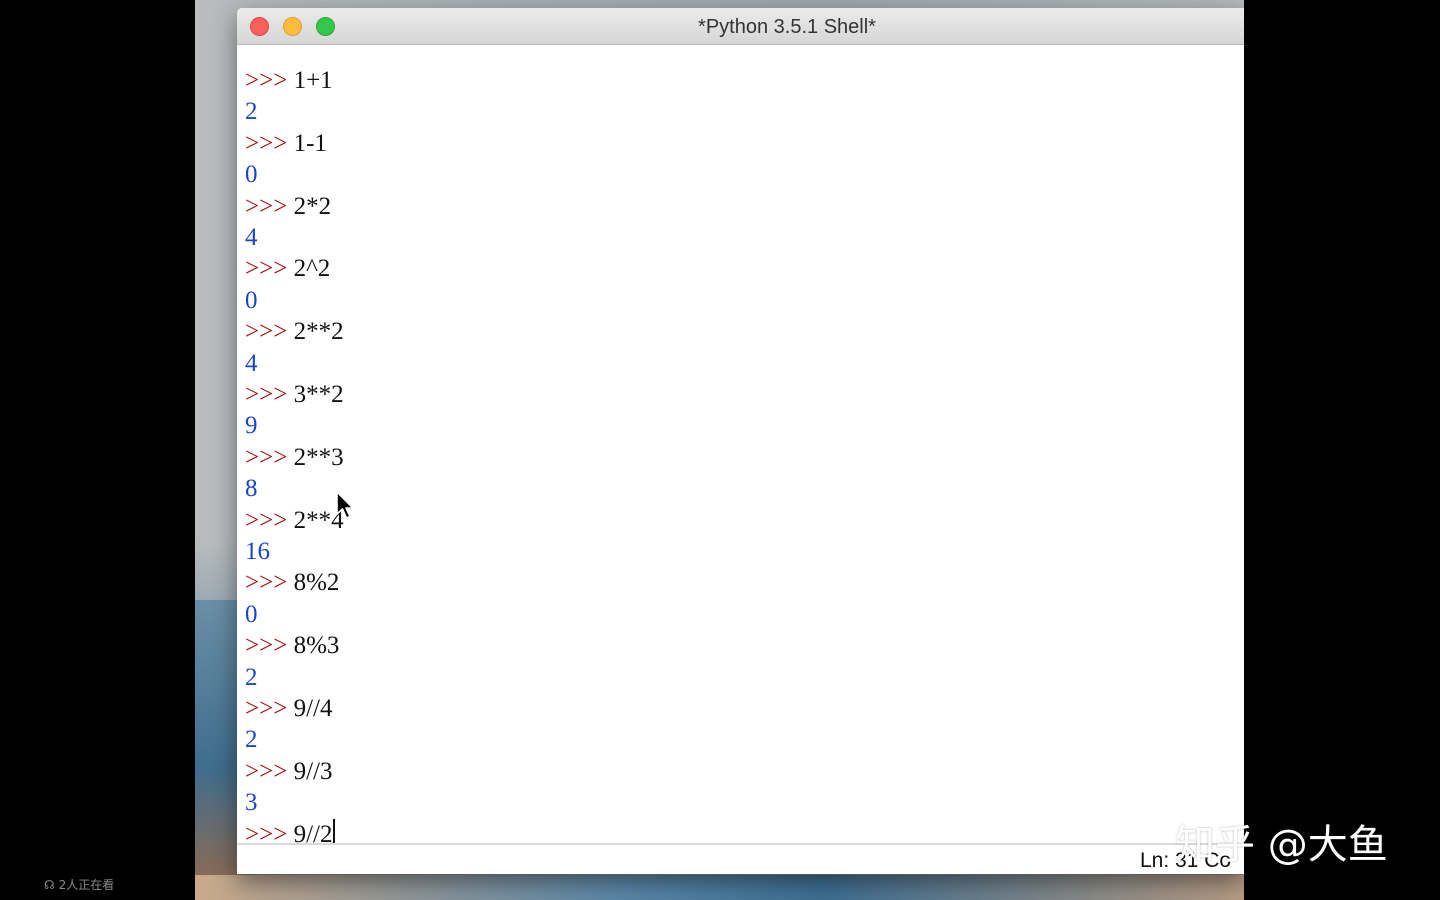  Describe the element at coordinates (787, 27) in the screenshot. I see `window-title: *Python 3.5.1 Shell*` at that location.